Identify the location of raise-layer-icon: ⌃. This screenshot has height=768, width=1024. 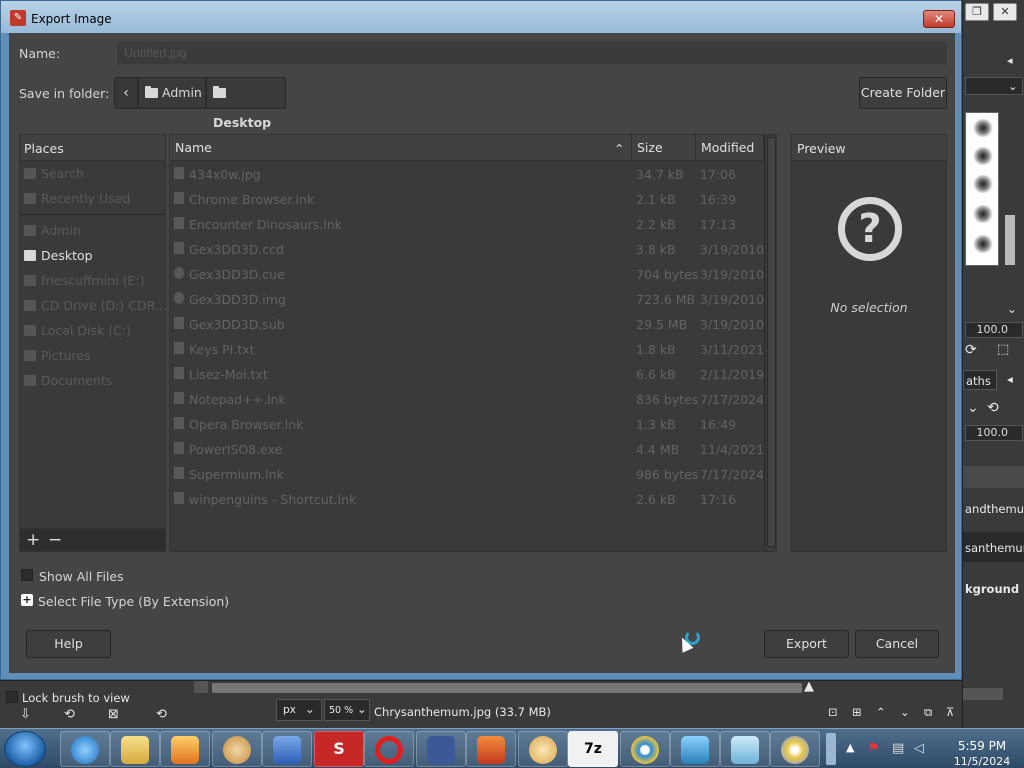
(881, 712).